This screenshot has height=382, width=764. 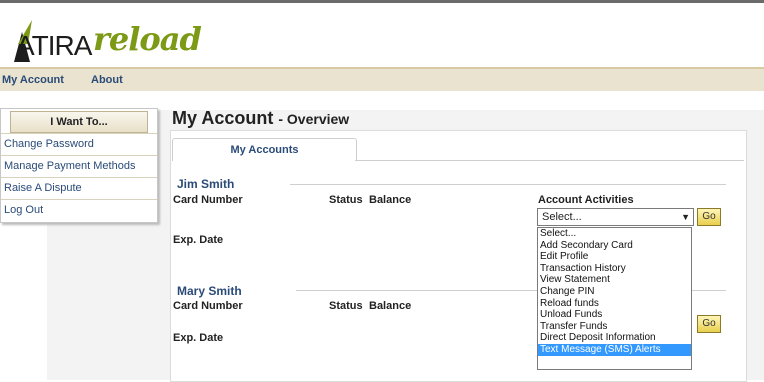 I want to click on dropdown-option: View Statement, so click(x=614, y=280).